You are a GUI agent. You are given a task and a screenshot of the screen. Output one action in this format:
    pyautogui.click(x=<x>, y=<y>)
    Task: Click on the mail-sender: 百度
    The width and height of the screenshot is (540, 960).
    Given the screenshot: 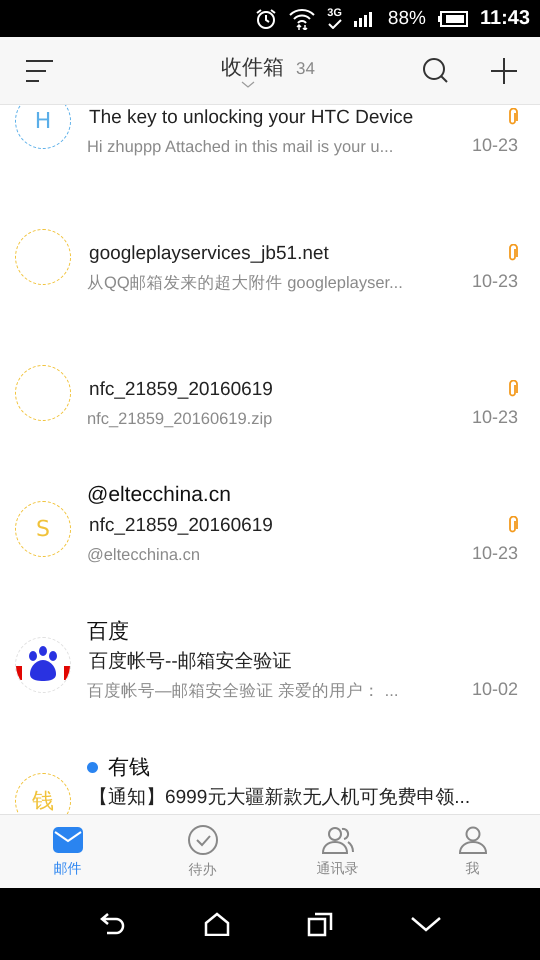 What is the action you would take?
    pyautogui.click(x=108, y=632)
    